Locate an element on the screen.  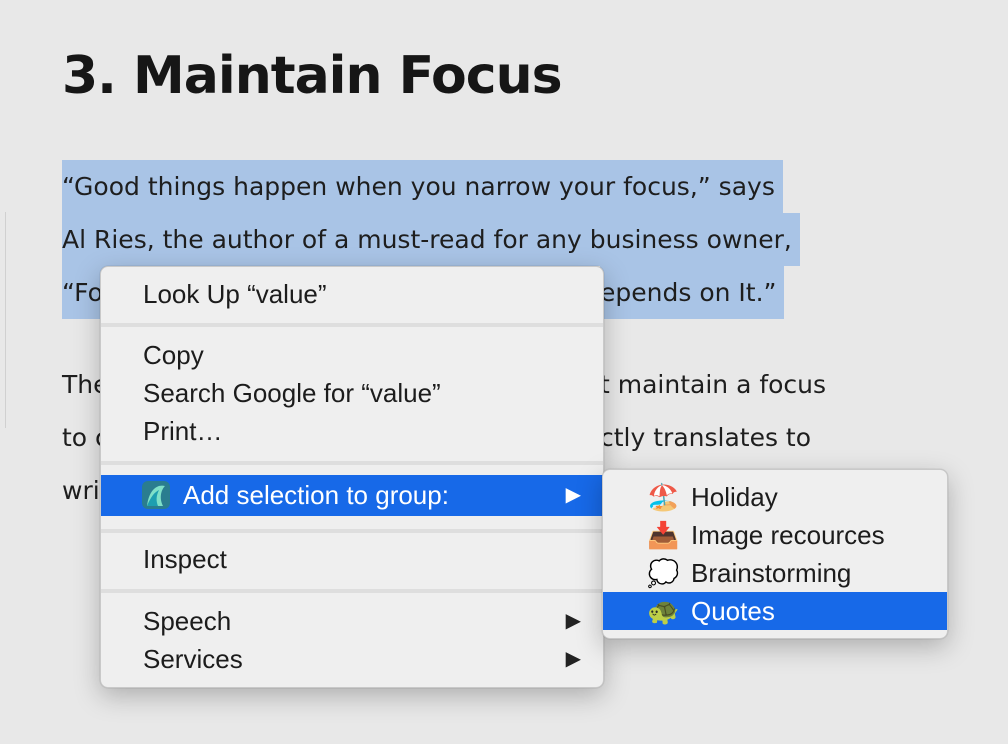
group-item-quotes: 🐢 Quotes is located at coordinates (775, 611).